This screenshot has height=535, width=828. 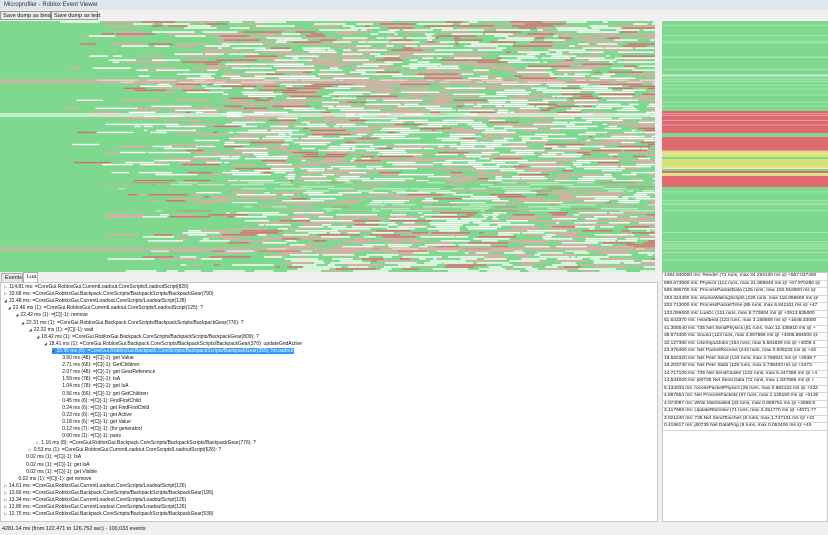 What do you see at coordinates (94, 415) in the screenshot?
I see `tree-node: 0.23 ms (6): =[C](-1): get Active` at bounding box center [94, 415].